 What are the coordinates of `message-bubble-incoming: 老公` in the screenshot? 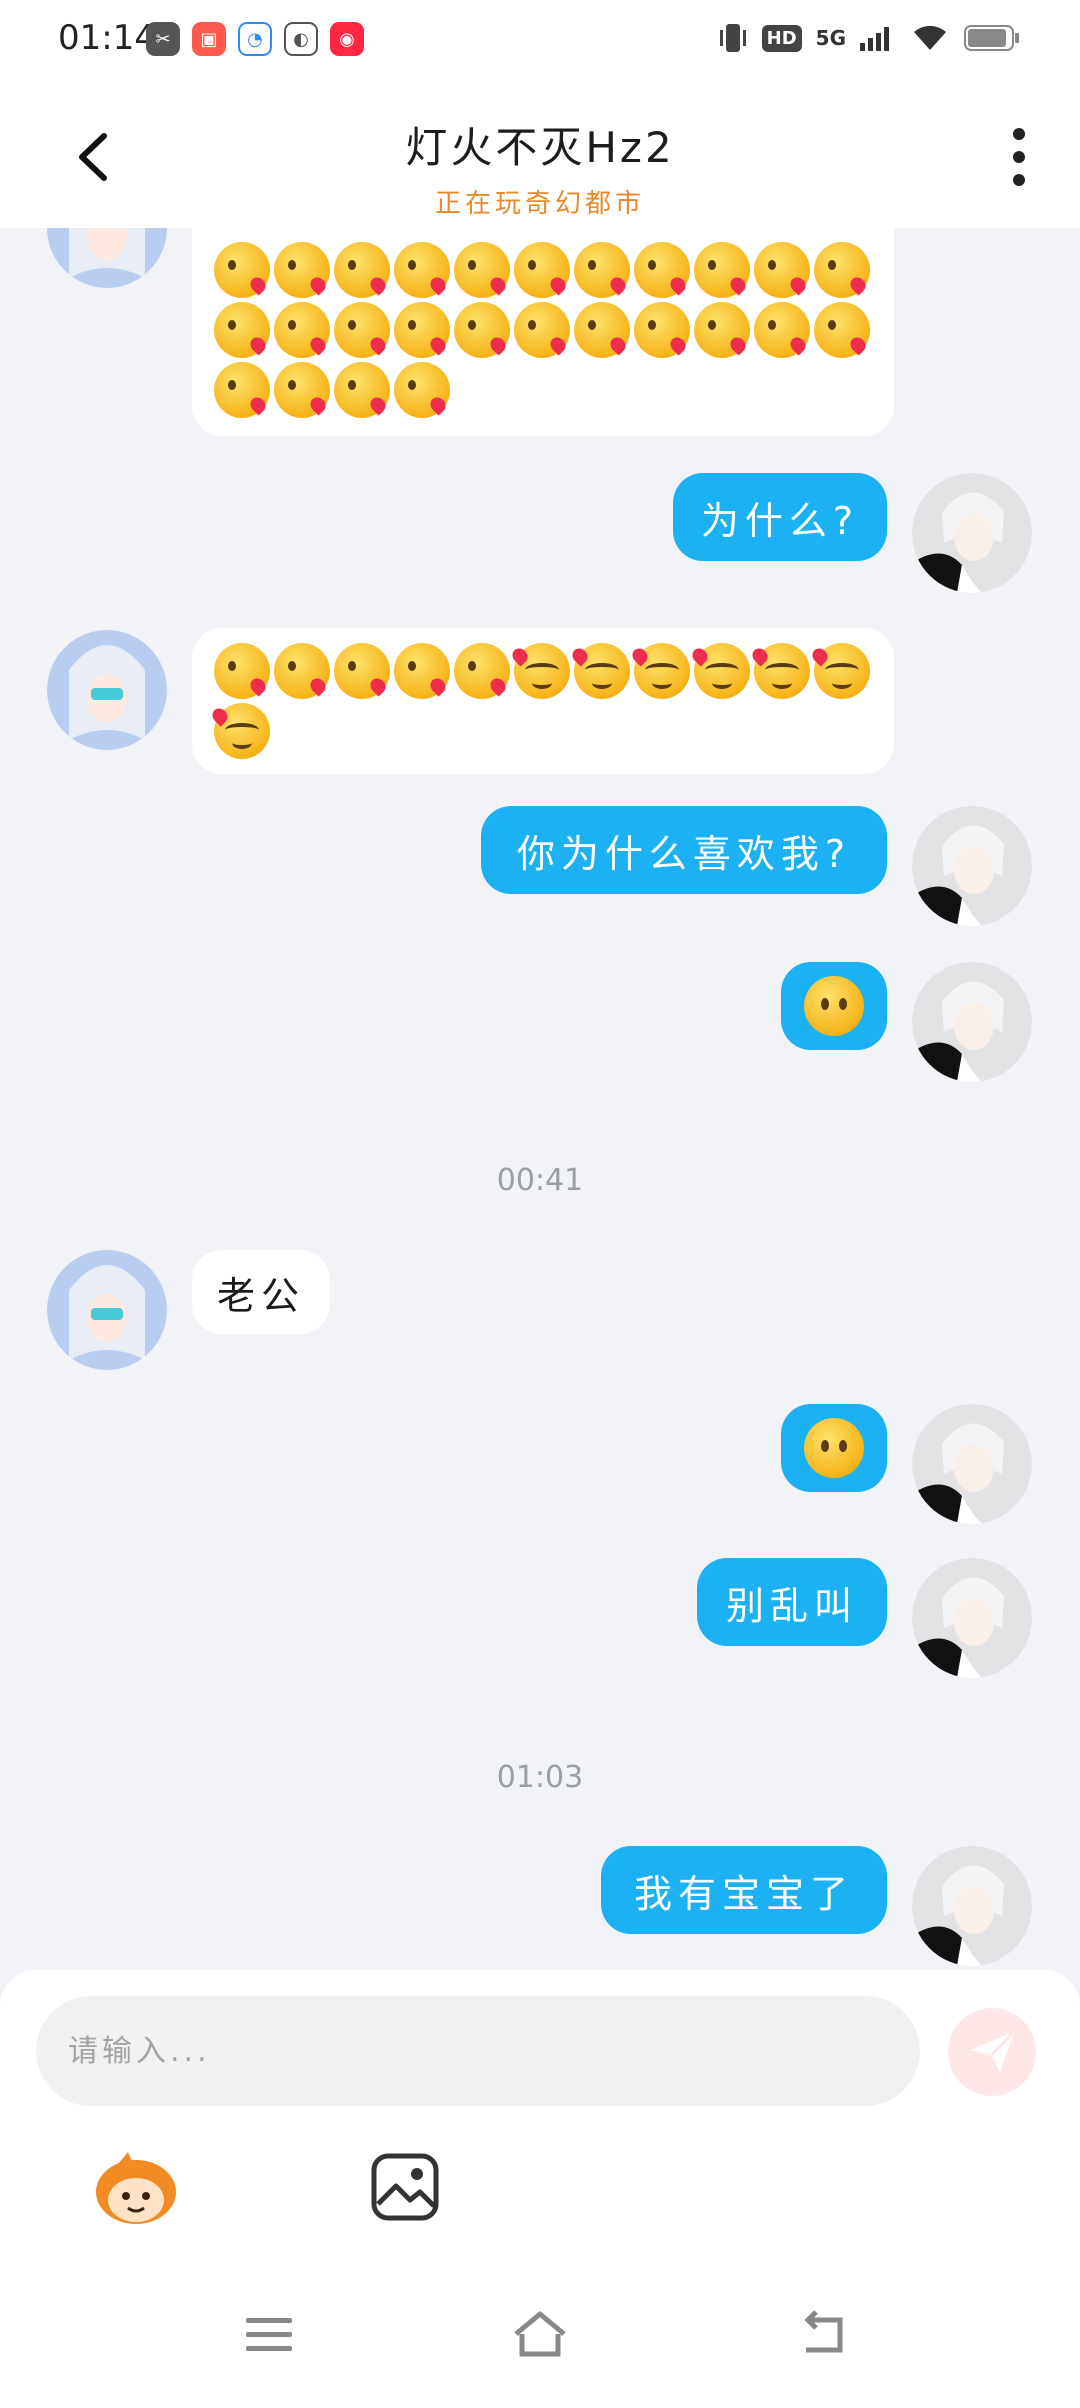 It's located at (261, 1292).